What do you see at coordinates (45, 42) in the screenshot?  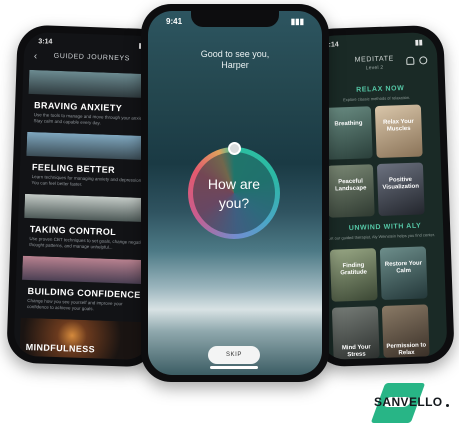 I see `status-time: 3:14` at bounding box center [45, 42].